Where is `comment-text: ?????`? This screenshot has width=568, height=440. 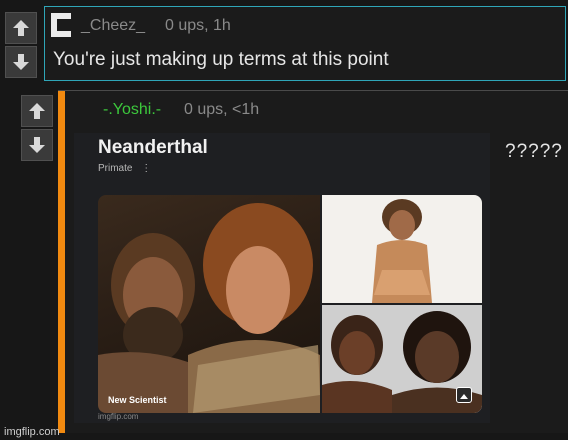 comment-text: ????? is located at coordinates (534, 151).